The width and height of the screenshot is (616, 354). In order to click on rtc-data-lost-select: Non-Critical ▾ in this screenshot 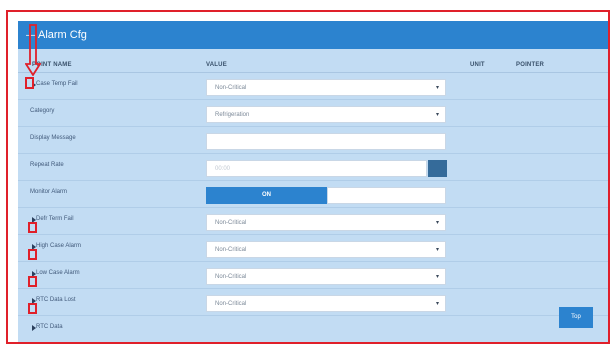, I will do `click(326, 303)`.